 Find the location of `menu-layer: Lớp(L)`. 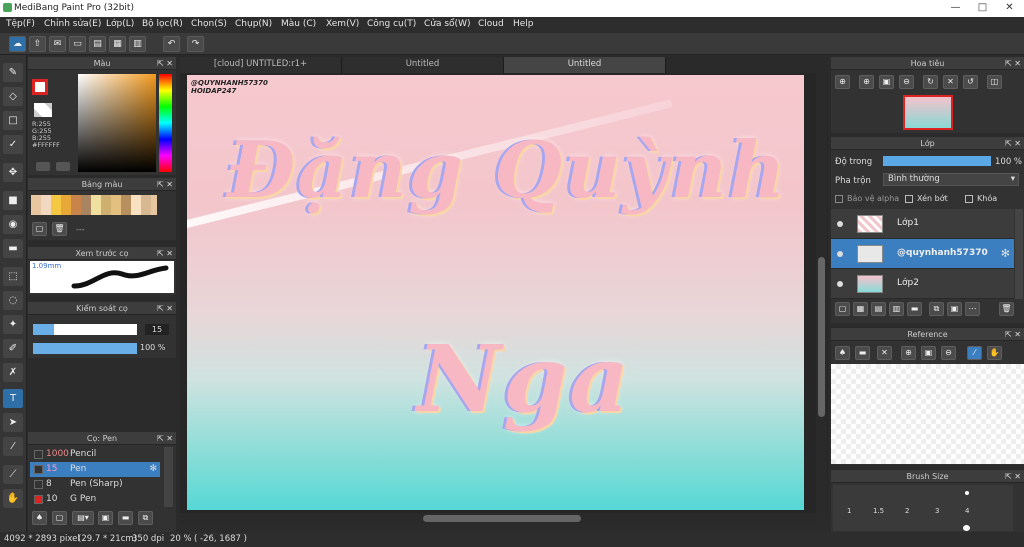

menu-layer: Lớp(L) is located at coordinates (120, 24).